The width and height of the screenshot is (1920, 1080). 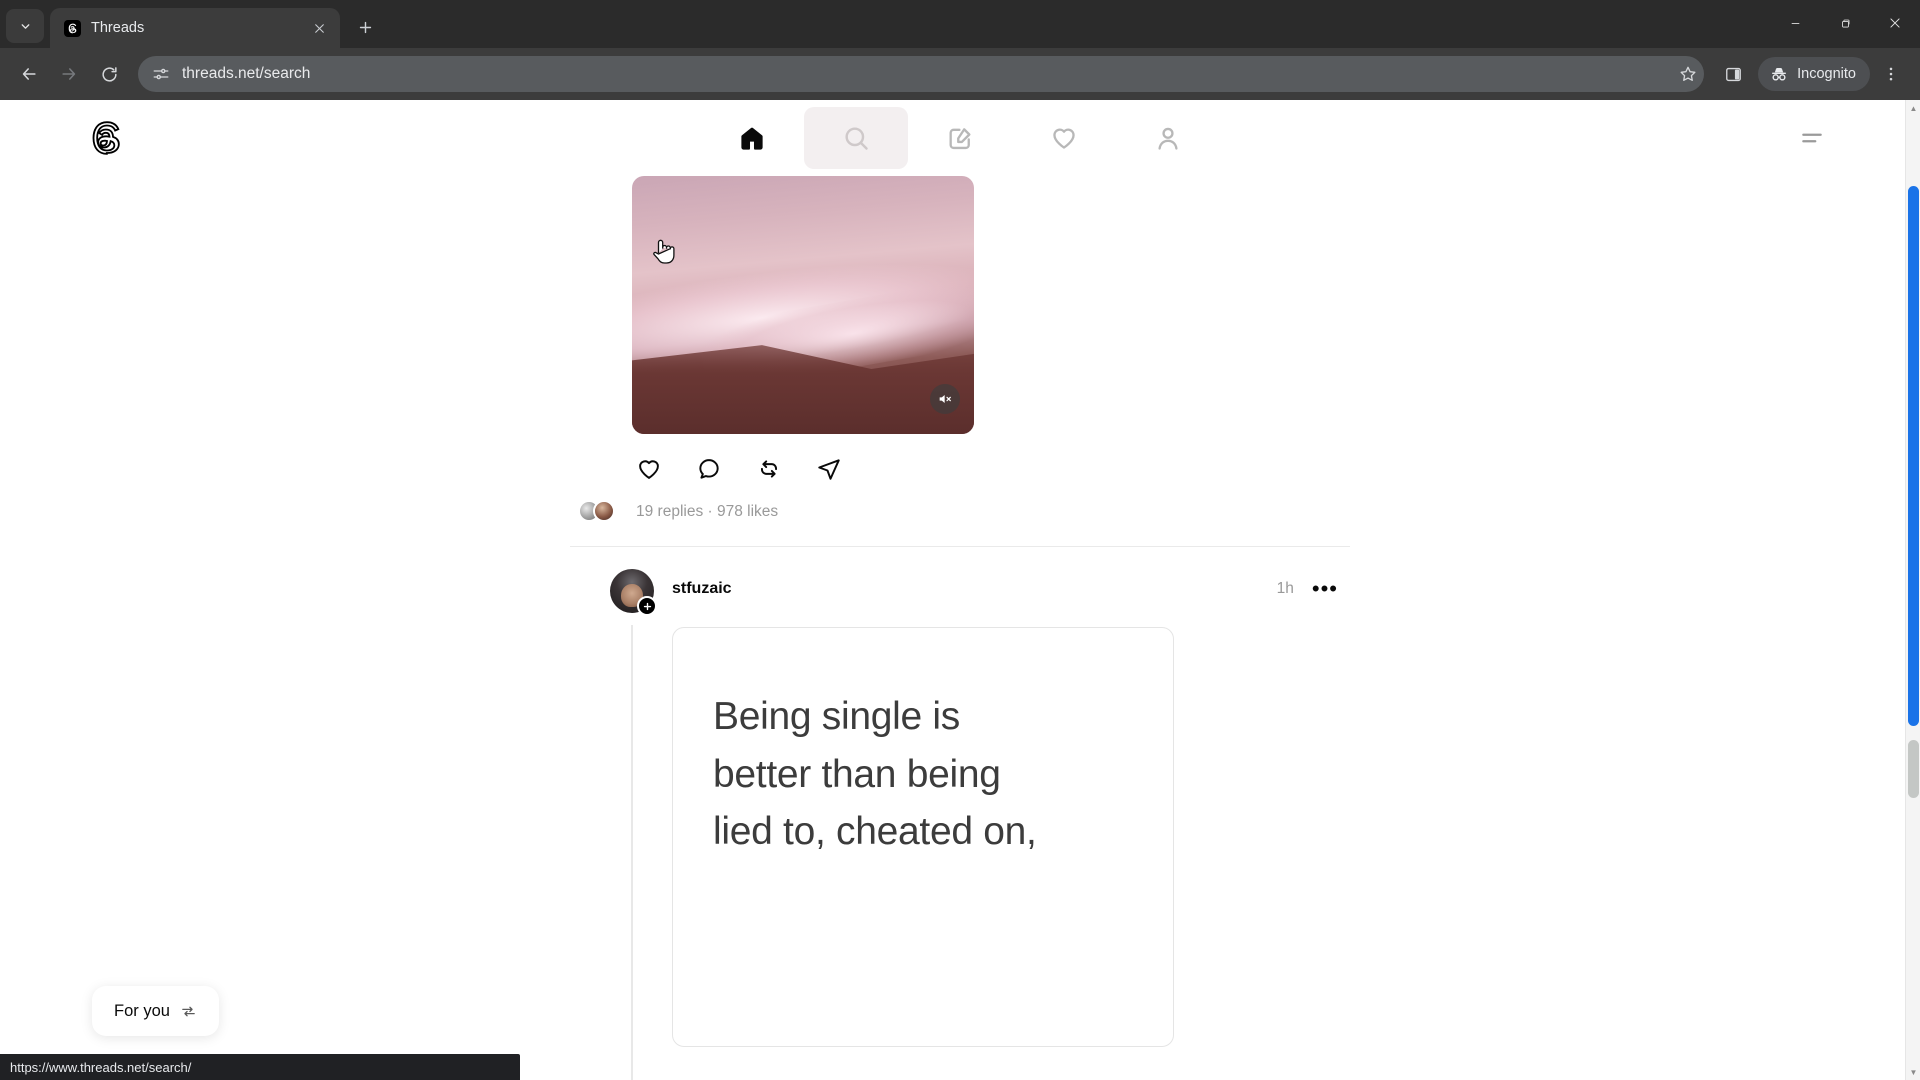 I want to click on window-minimize-button, so click(x=1795, y=23).